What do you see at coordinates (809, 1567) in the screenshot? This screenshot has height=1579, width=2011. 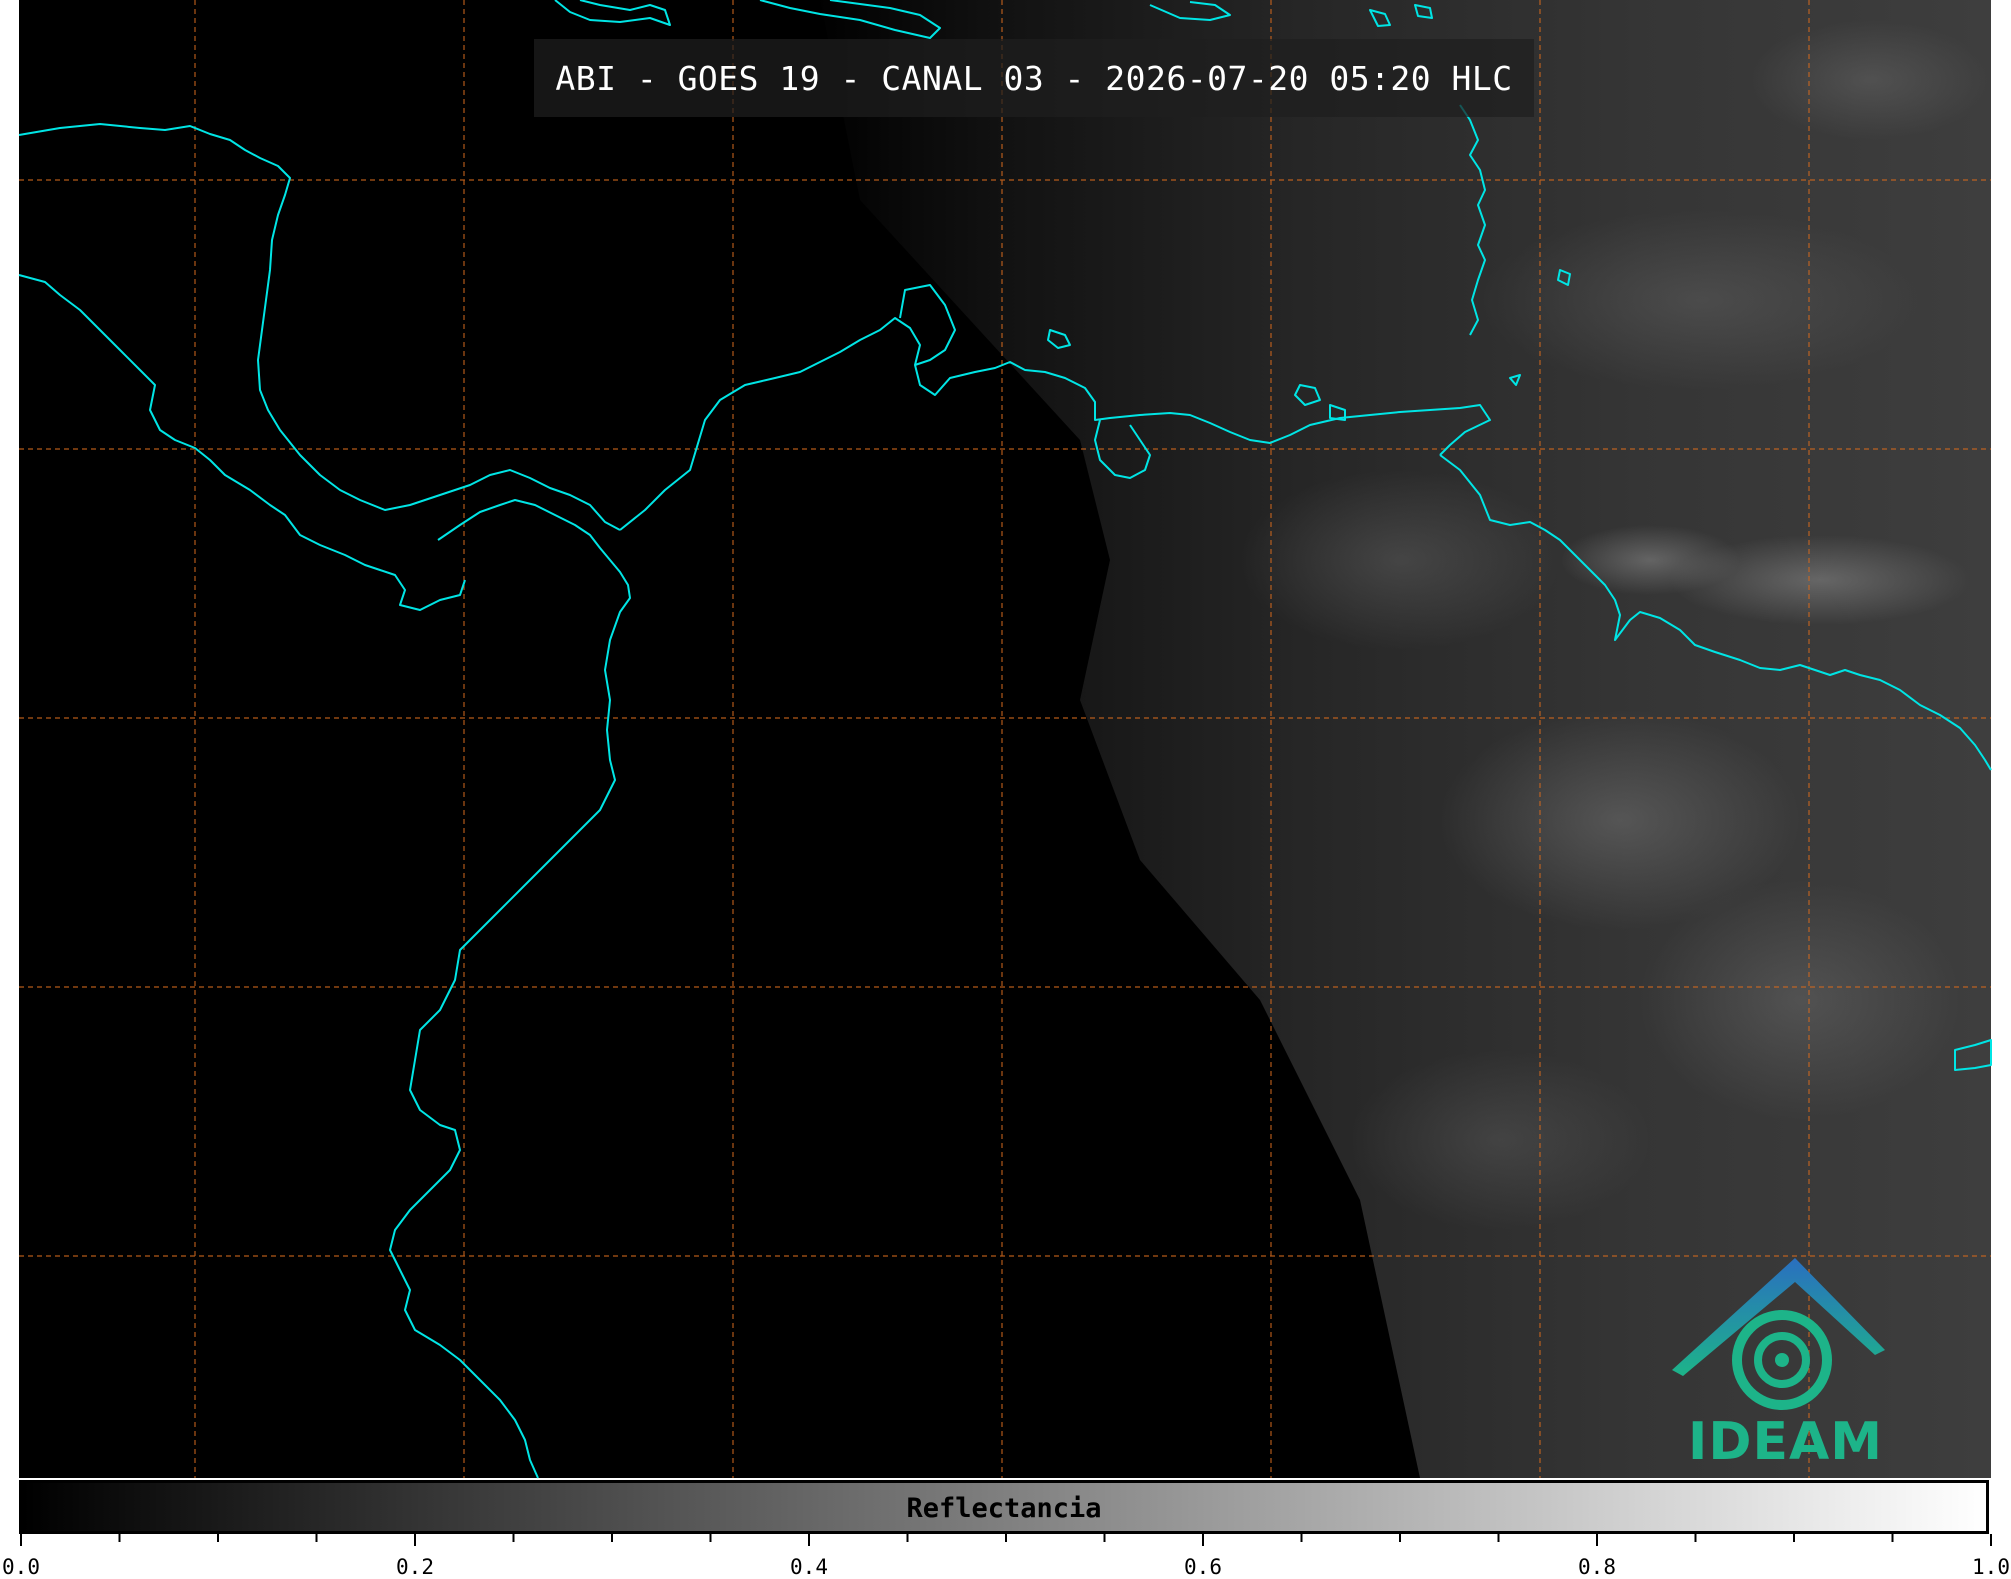 I see `colorbar-tick-label: 0.4` at bounding box center [809, 1567].